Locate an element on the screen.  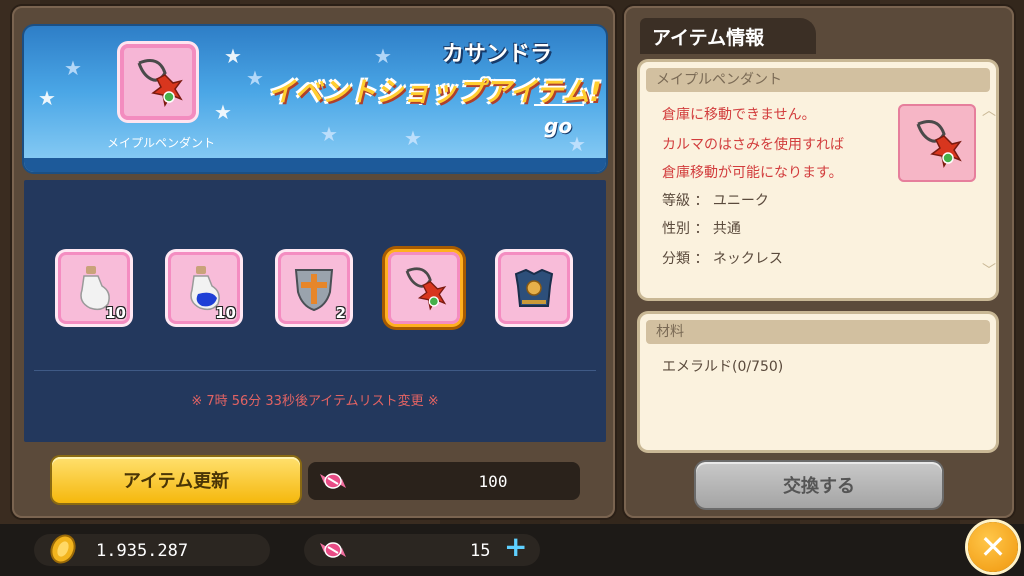
banner-go-label: go is located at coordinates (558, 126).